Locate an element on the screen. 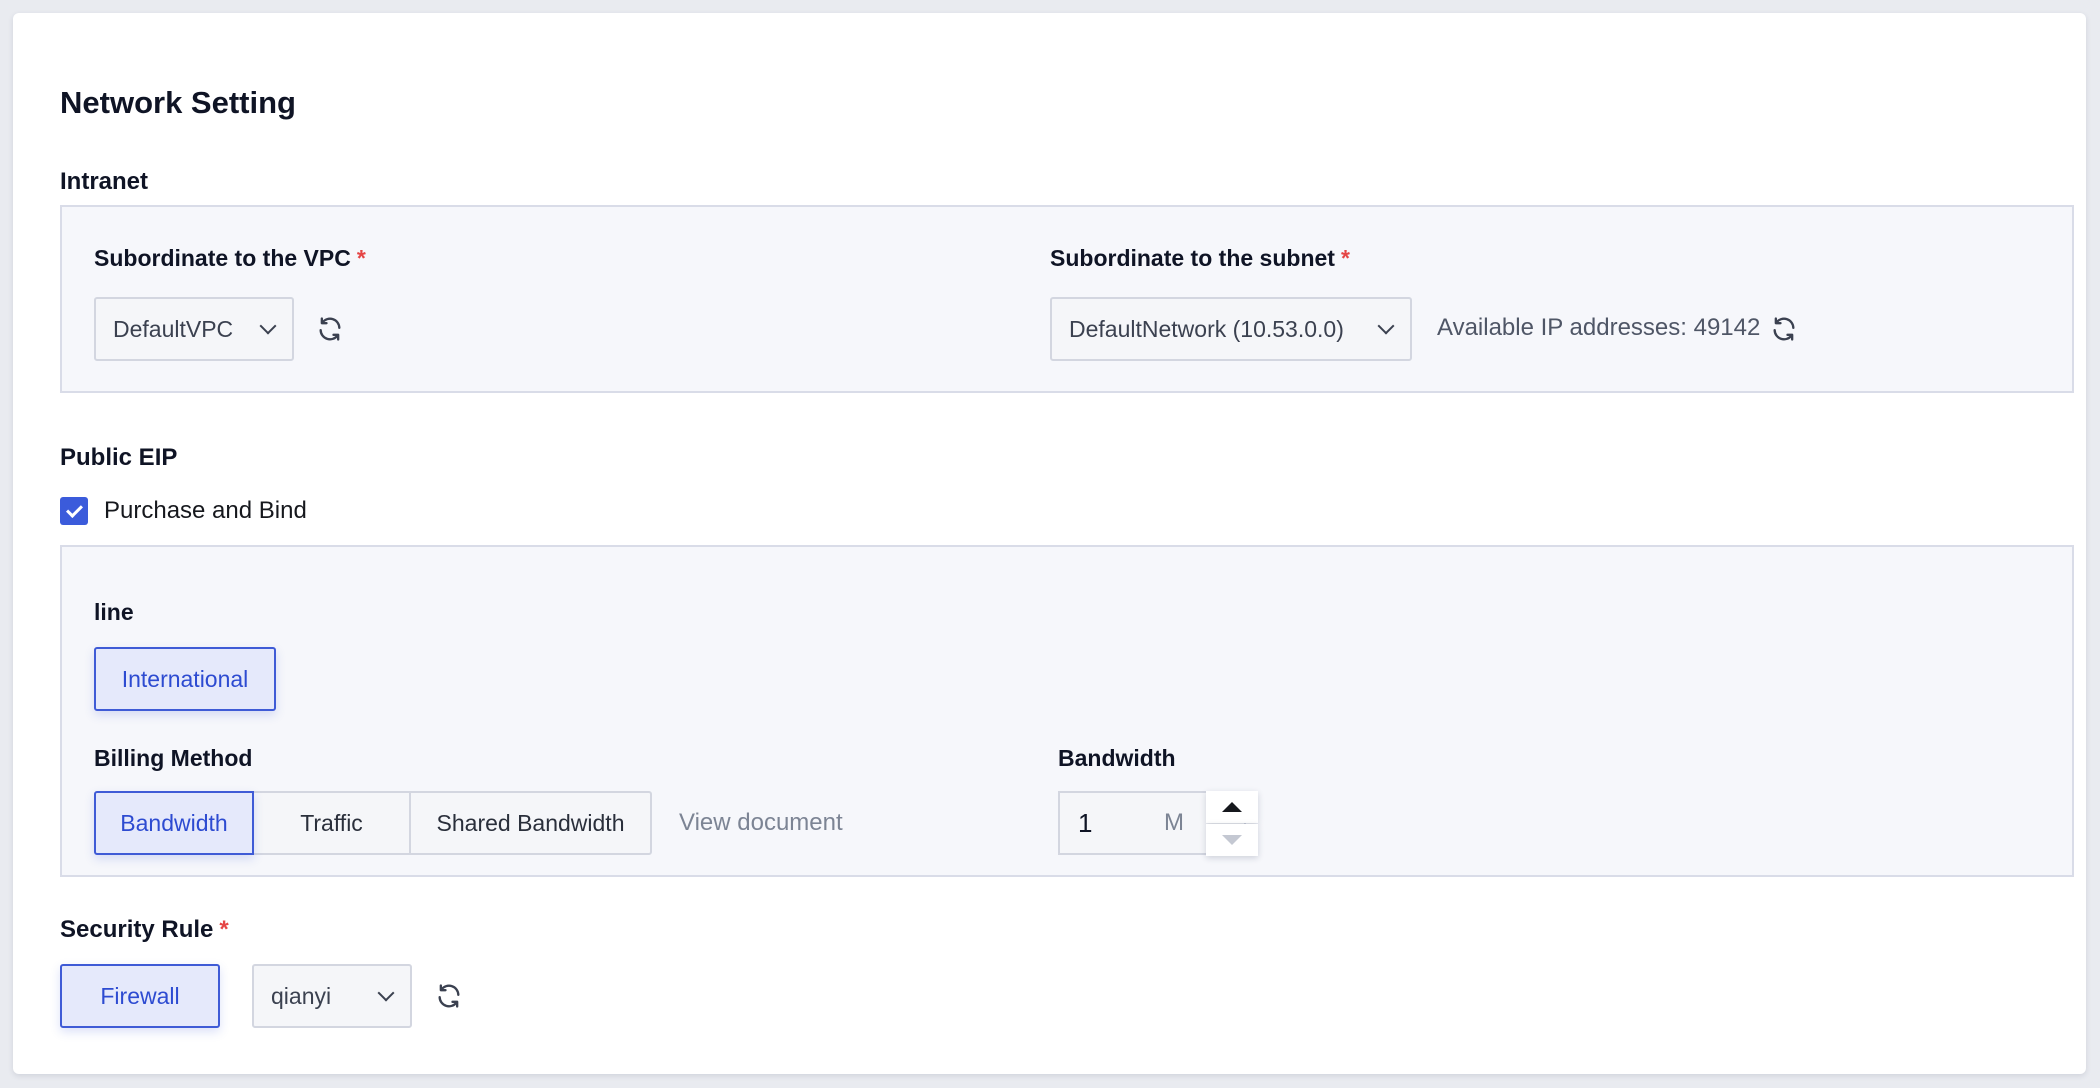  caret-up-icon is located at coordinates (1232, 807).